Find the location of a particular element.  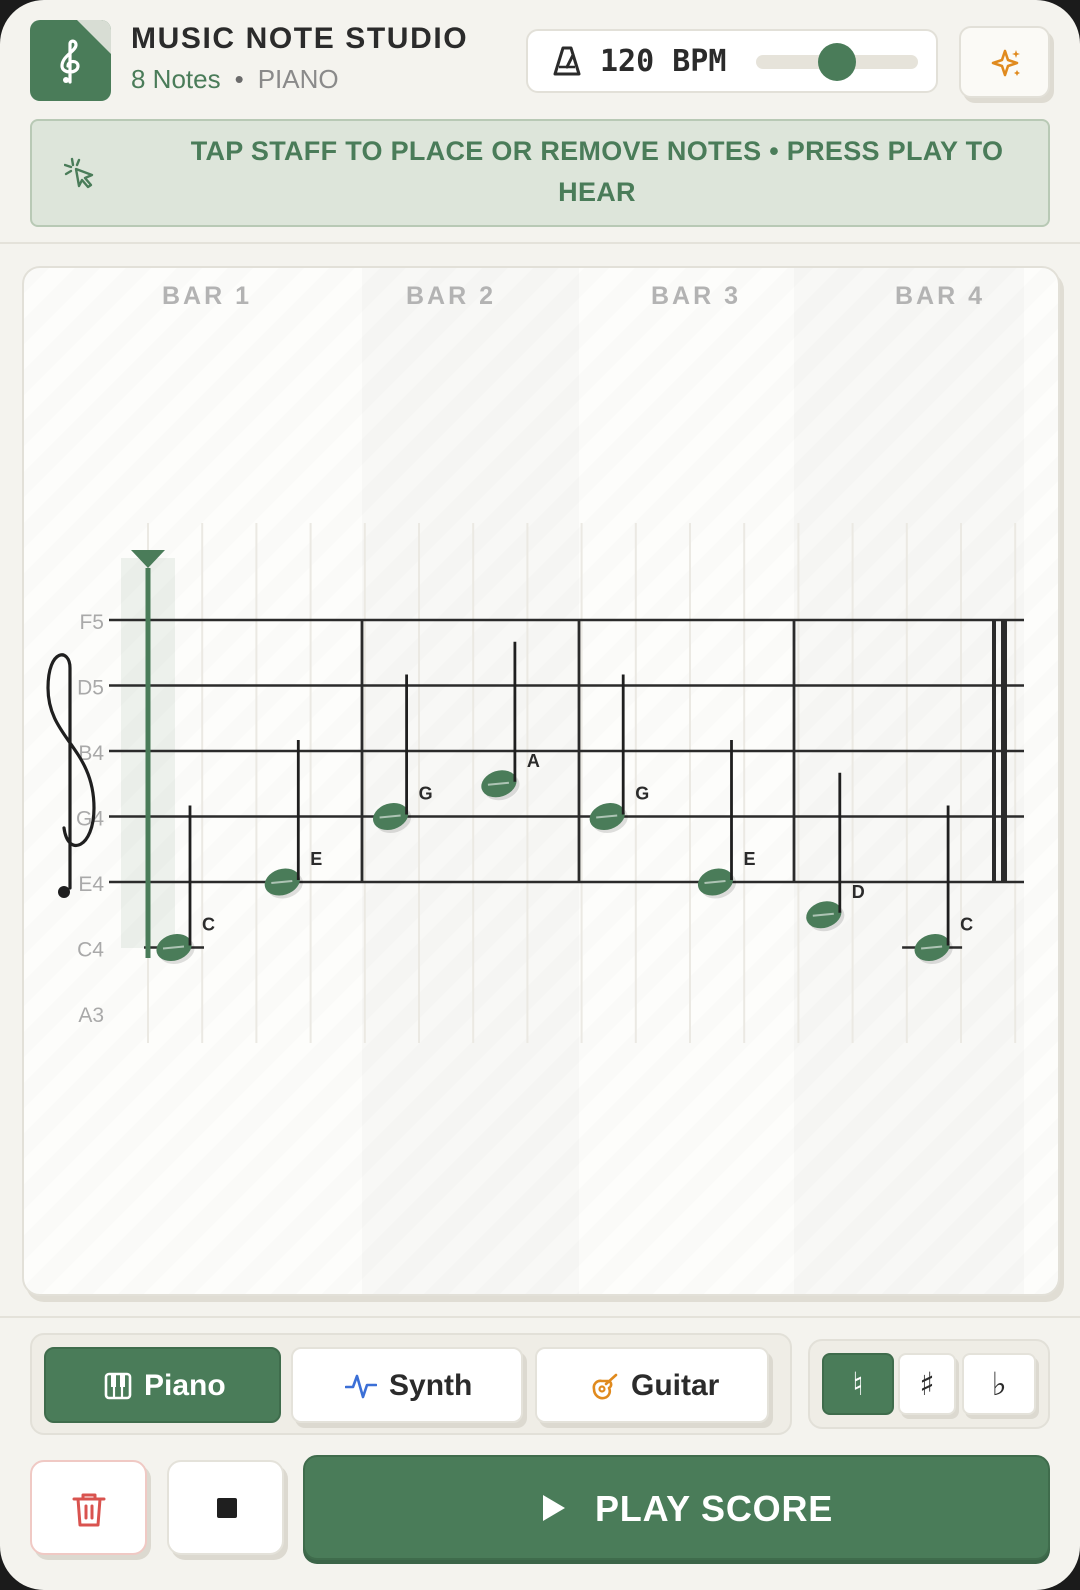

guitar-label: Guitar is located at coordinates (675, 1385).